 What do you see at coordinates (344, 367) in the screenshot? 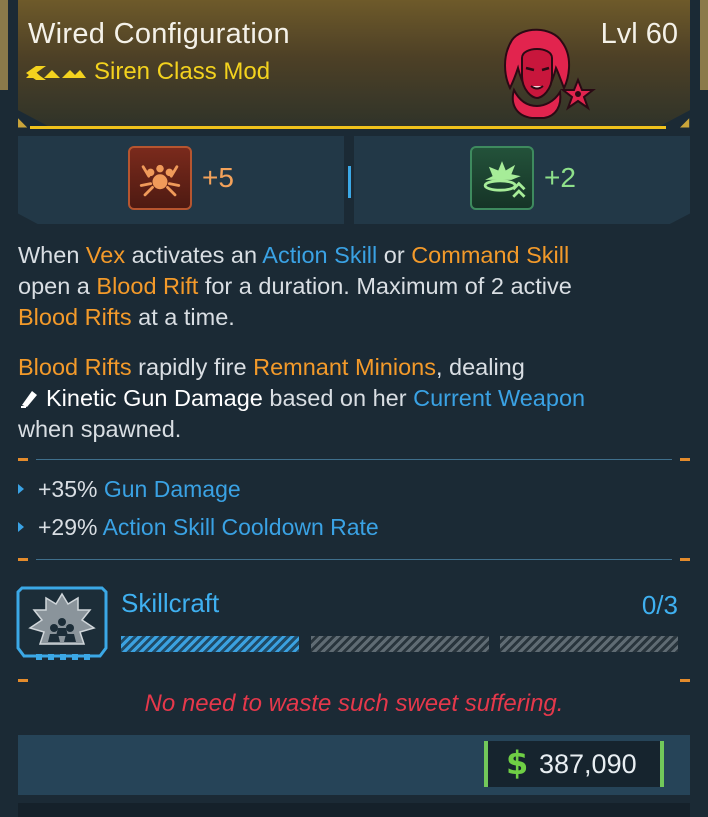
I see `keyword: Remnant Minions` at bounding box center [344, 367].